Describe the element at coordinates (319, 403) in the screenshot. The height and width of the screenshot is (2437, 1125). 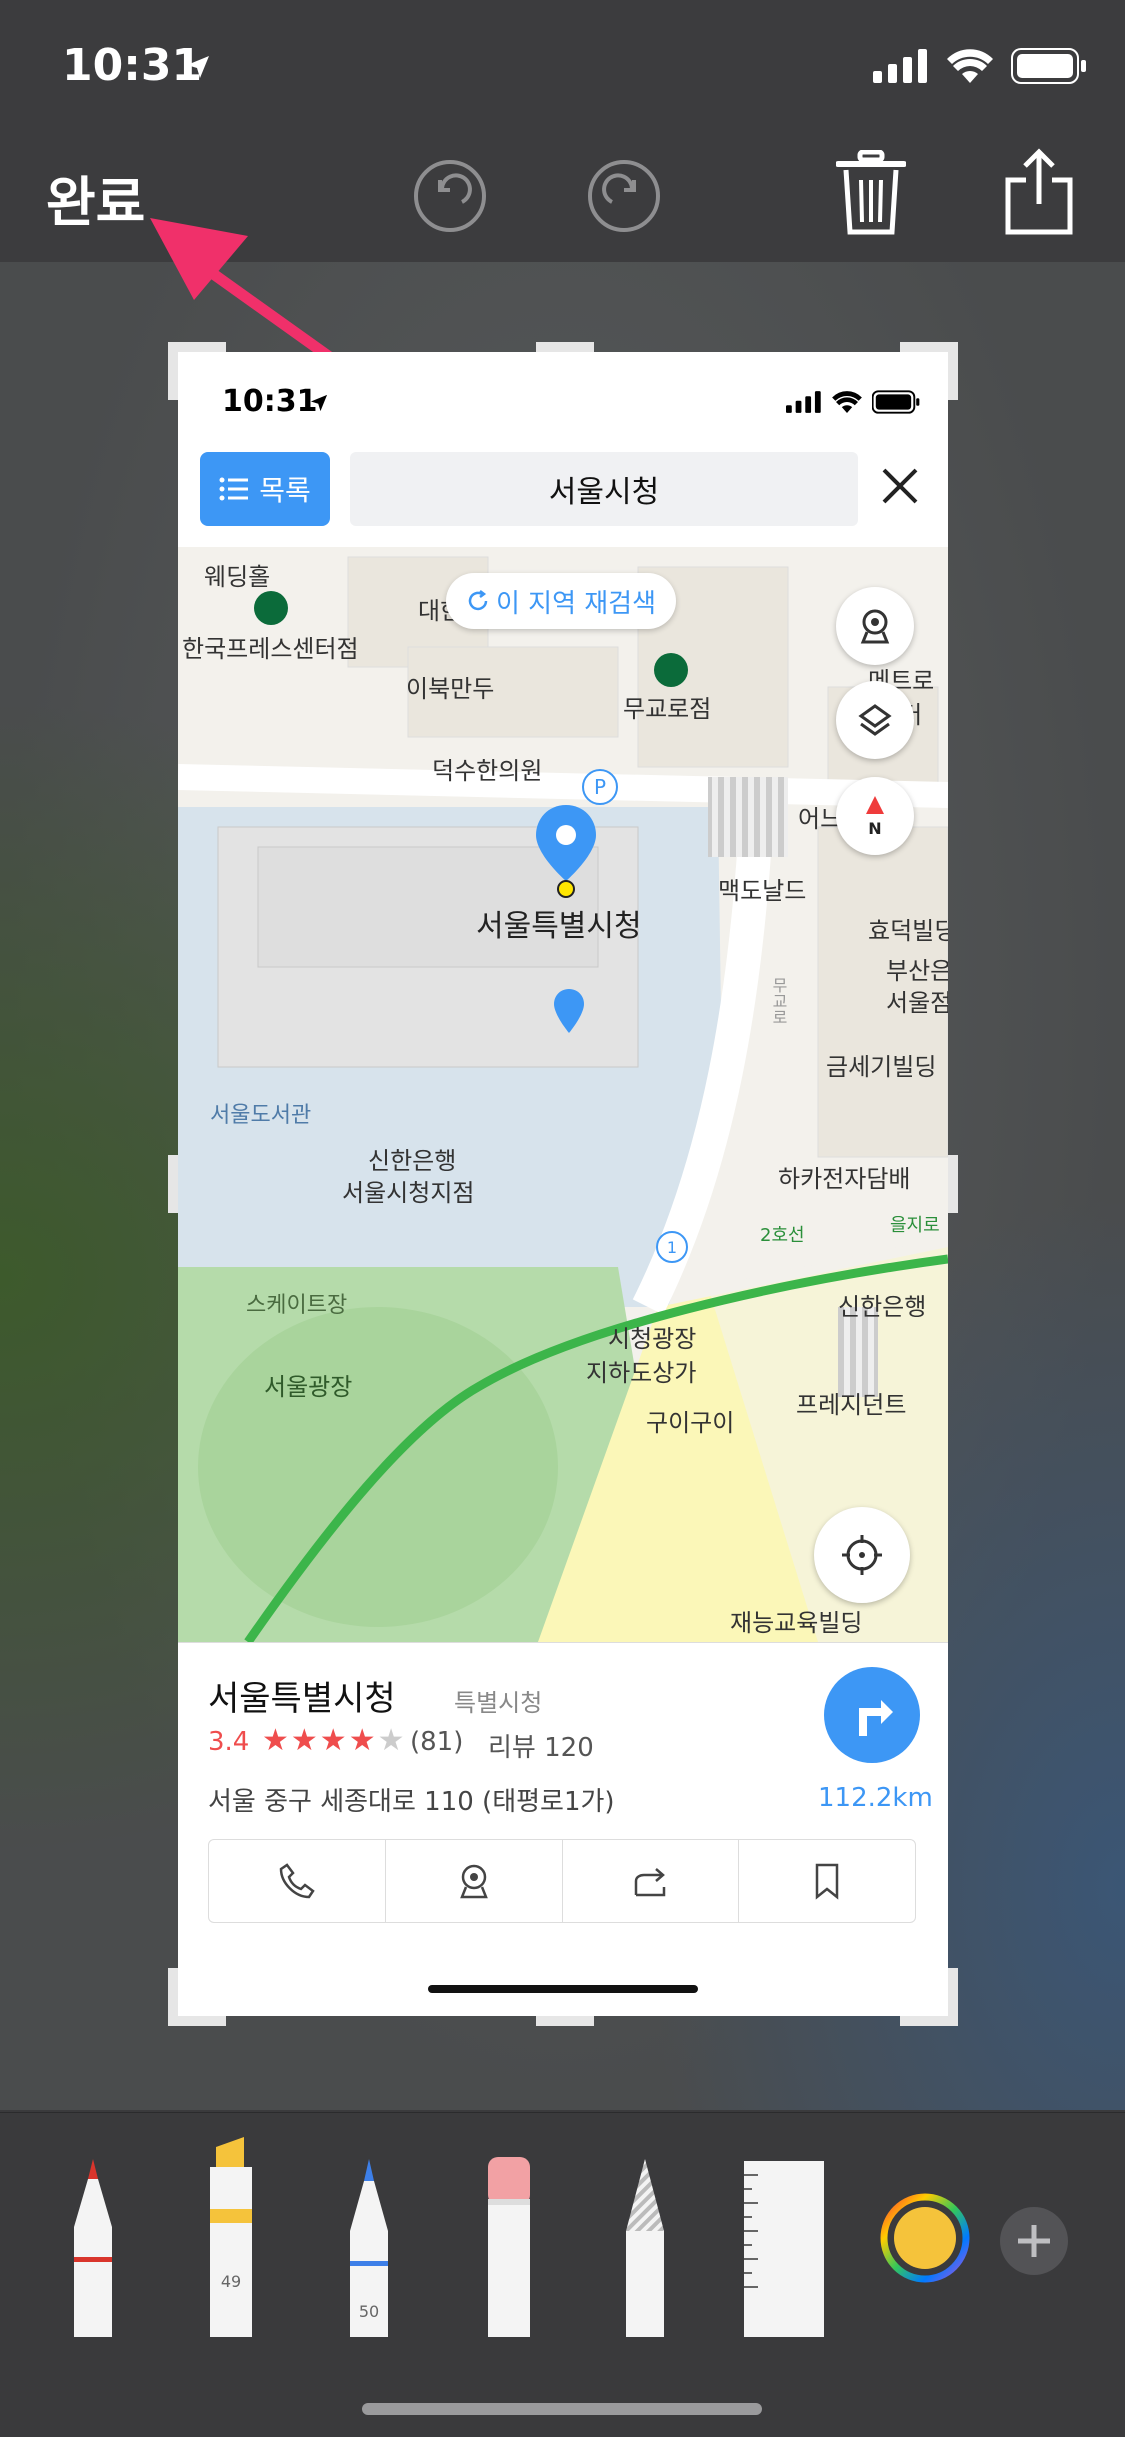
I see `location-arrow-icon` at that location.